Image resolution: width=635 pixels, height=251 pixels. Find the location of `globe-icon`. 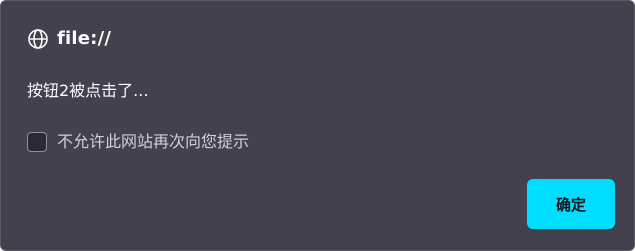

globe-icon is located at coordinates (38, 39).